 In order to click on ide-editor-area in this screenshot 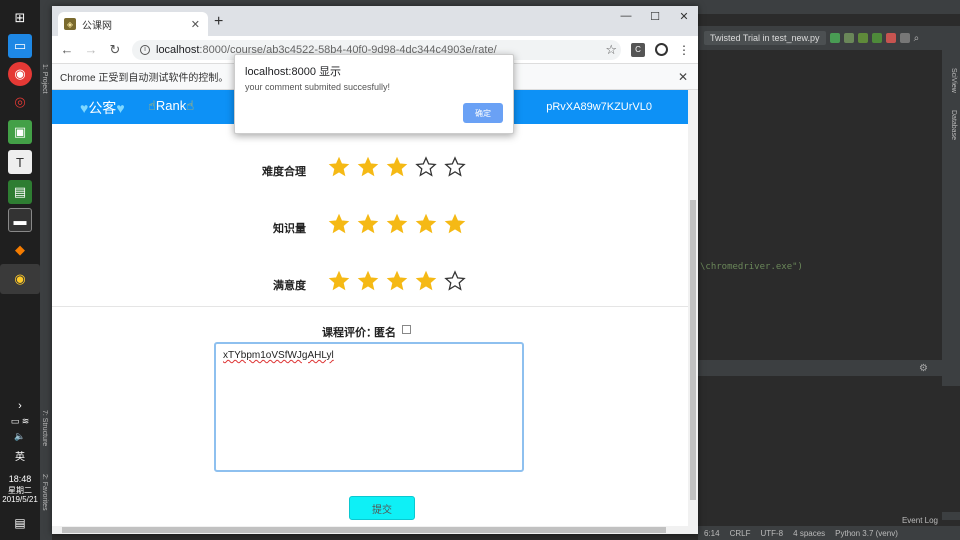, I will do `click(820, 205)`.